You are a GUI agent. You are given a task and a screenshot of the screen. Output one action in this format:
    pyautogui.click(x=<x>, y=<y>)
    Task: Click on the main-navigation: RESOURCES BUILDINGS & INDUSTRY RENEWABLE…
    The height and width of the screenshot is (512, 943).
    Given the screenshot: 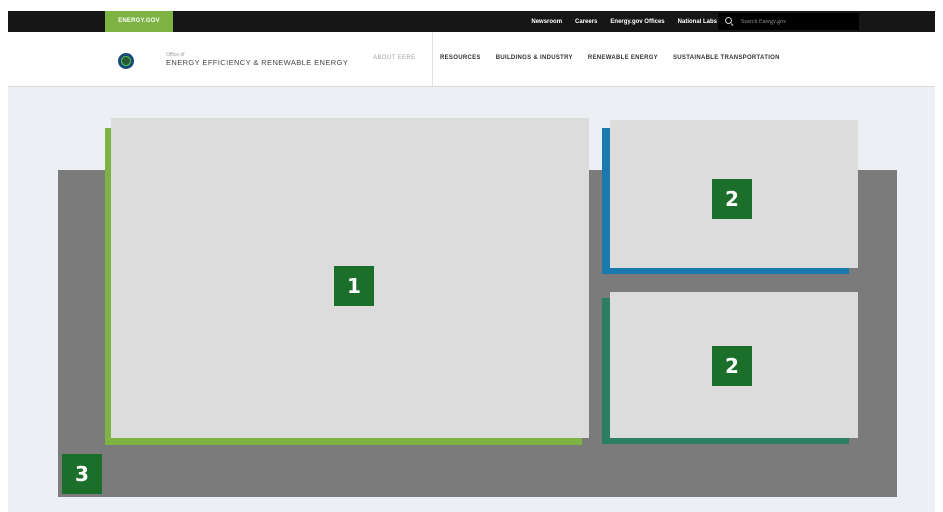 What is the action you would take?
    pyautogui.click(x=610, y=58)
    